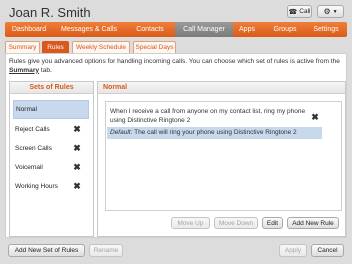 This screenshot has height=264, width=352. I want to click on call-button-label: Call, so click(305, 11).